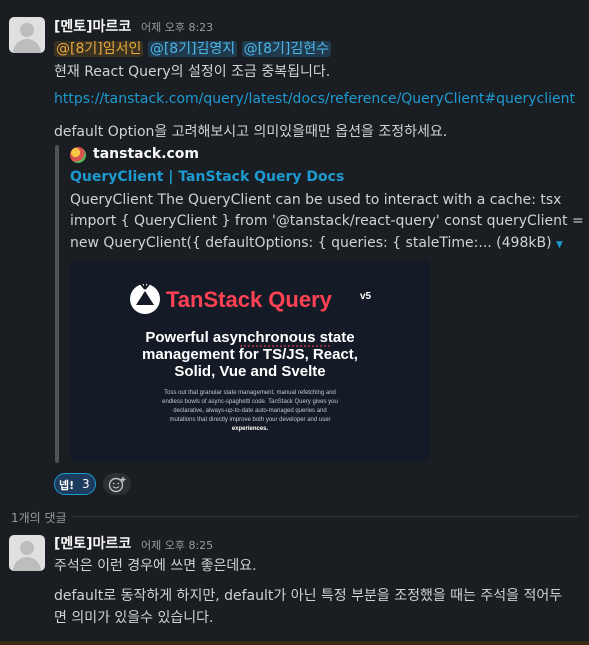  I want to click on add-reaction-icon, so click(117, 485).